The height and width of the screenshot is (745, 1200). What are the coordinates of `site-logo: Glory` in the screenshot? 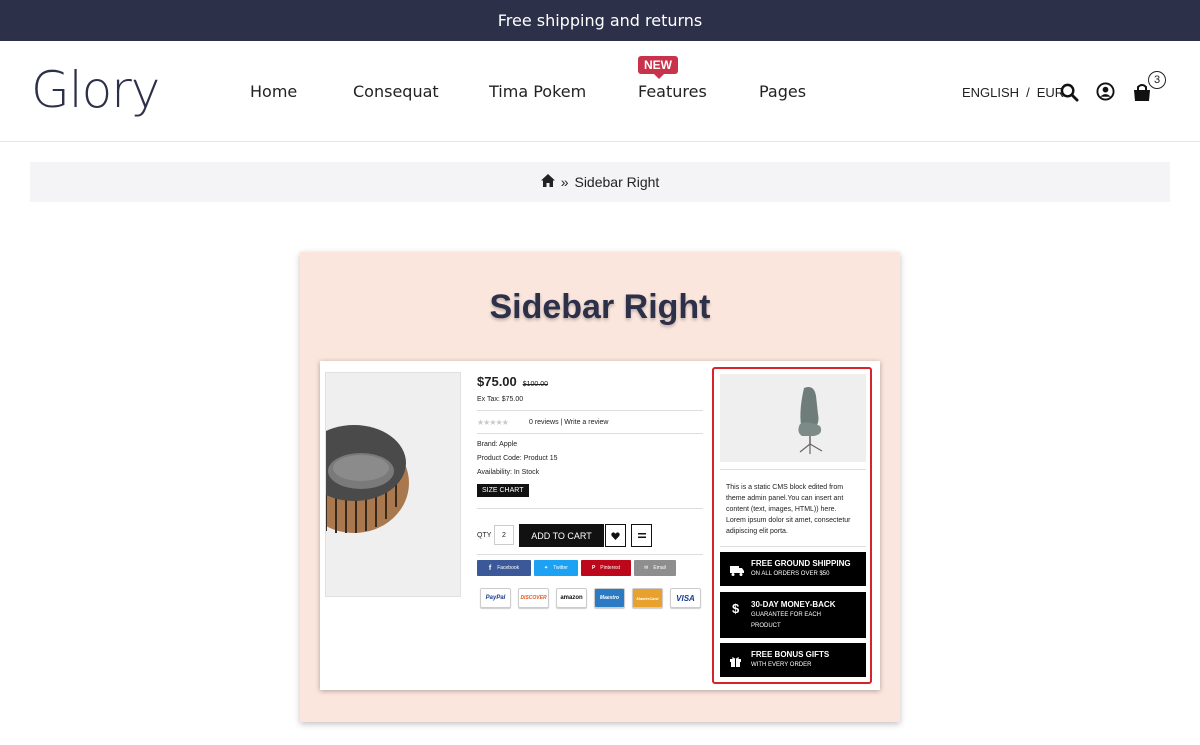 It's located at (95, 90).